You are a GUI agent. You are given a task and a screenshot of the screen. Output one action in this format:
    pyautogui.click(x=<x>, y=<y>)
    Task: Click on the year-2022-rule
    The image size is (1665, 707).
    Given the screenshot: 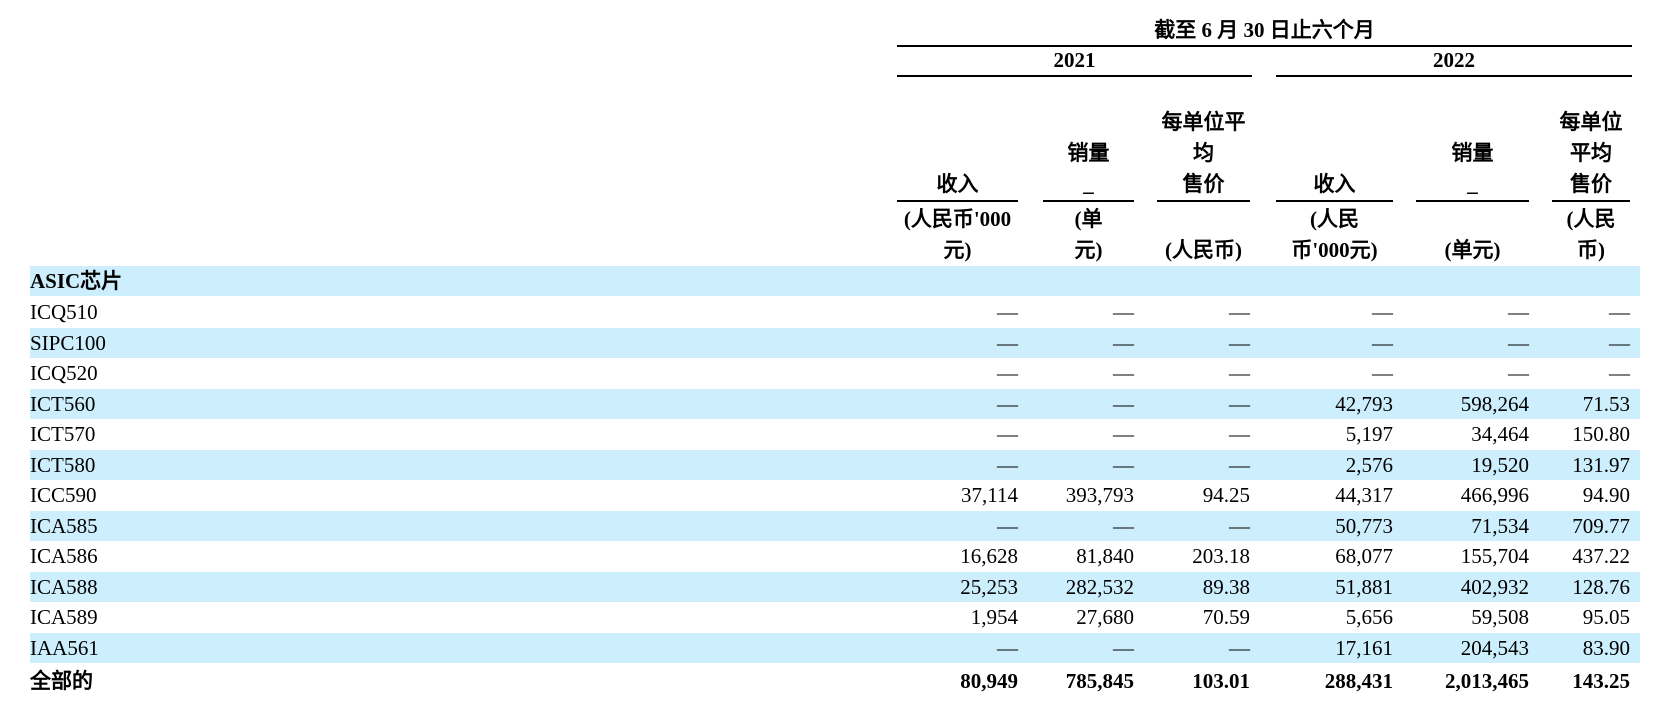 What is the action you would take?
    pyautogui.click(x=1454, y=76)
    